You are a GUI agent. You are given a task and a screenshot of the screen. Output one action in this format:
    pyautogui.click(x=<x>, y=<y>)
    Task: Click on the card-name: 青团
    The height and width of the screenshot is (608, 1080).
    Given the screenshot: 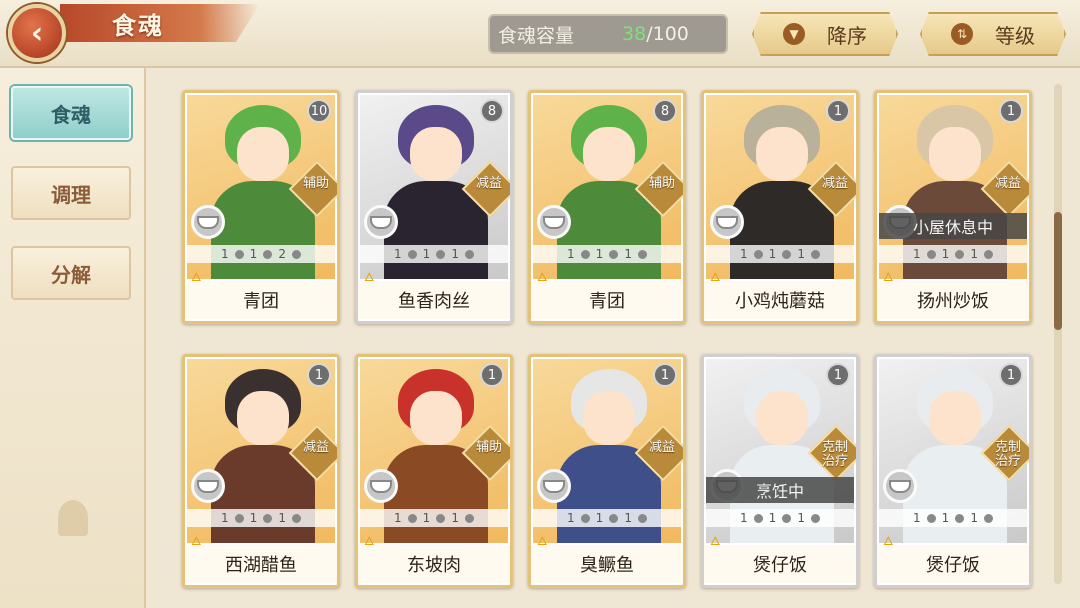 What is the action you would take?
    pyautogui.click(x=261, y=300)
    